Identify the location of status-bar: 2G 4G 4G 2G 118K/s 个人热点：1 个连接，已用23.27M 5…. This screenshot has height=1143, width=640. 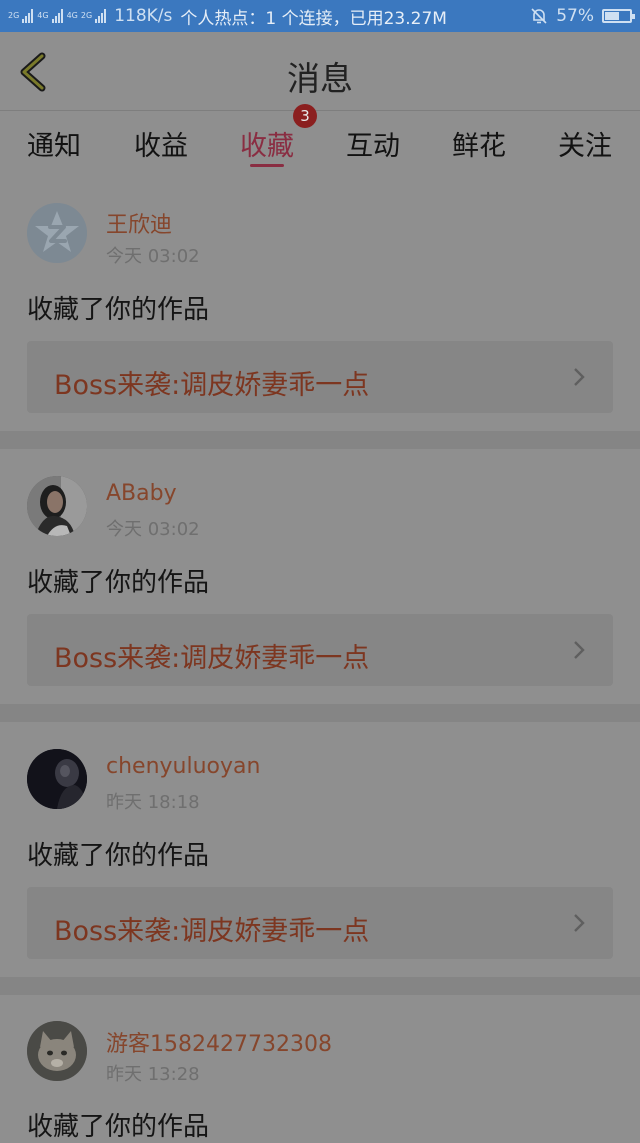
(320, 16).